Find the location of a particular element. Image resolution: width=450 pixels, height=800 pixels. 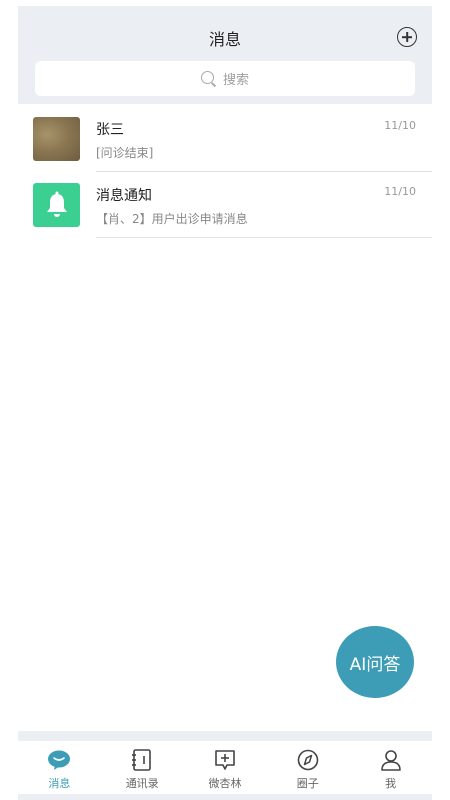

add-icon is located at coordinates (407, 37).